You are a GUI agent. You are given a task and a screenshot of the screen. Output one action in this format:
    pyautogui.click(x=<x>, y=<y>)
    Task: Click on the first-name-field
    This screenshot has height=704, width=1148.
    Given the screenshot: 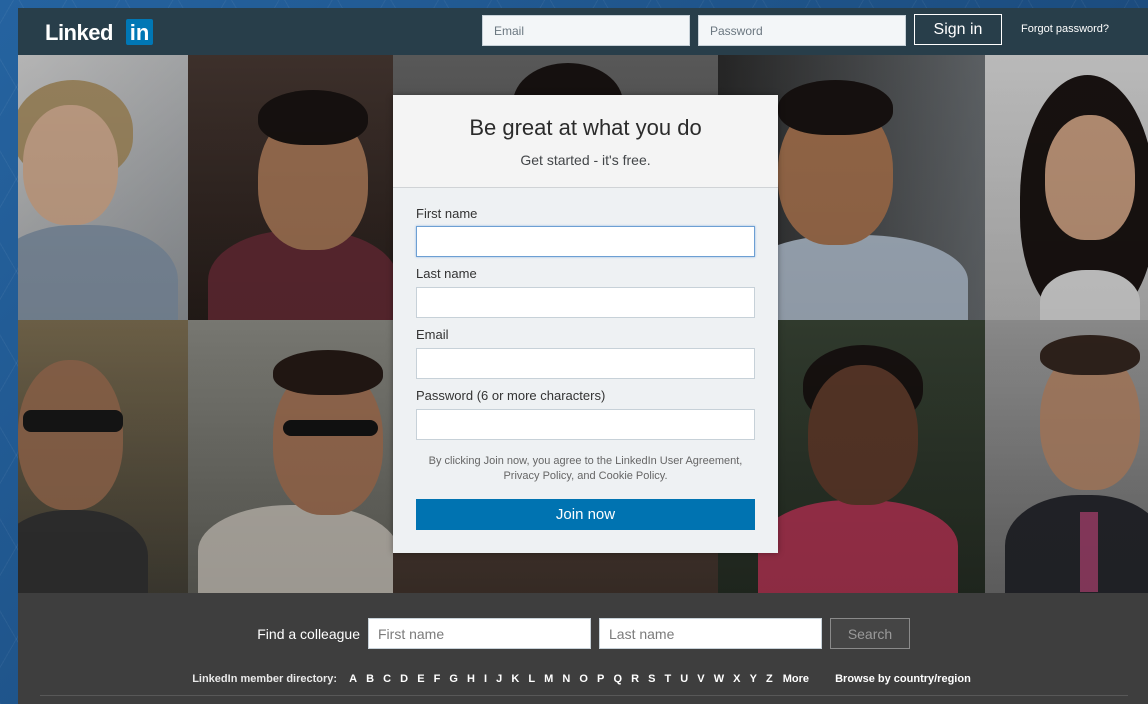 What is the action you would take?
    pyautogui.click(x=585, y=241)
    